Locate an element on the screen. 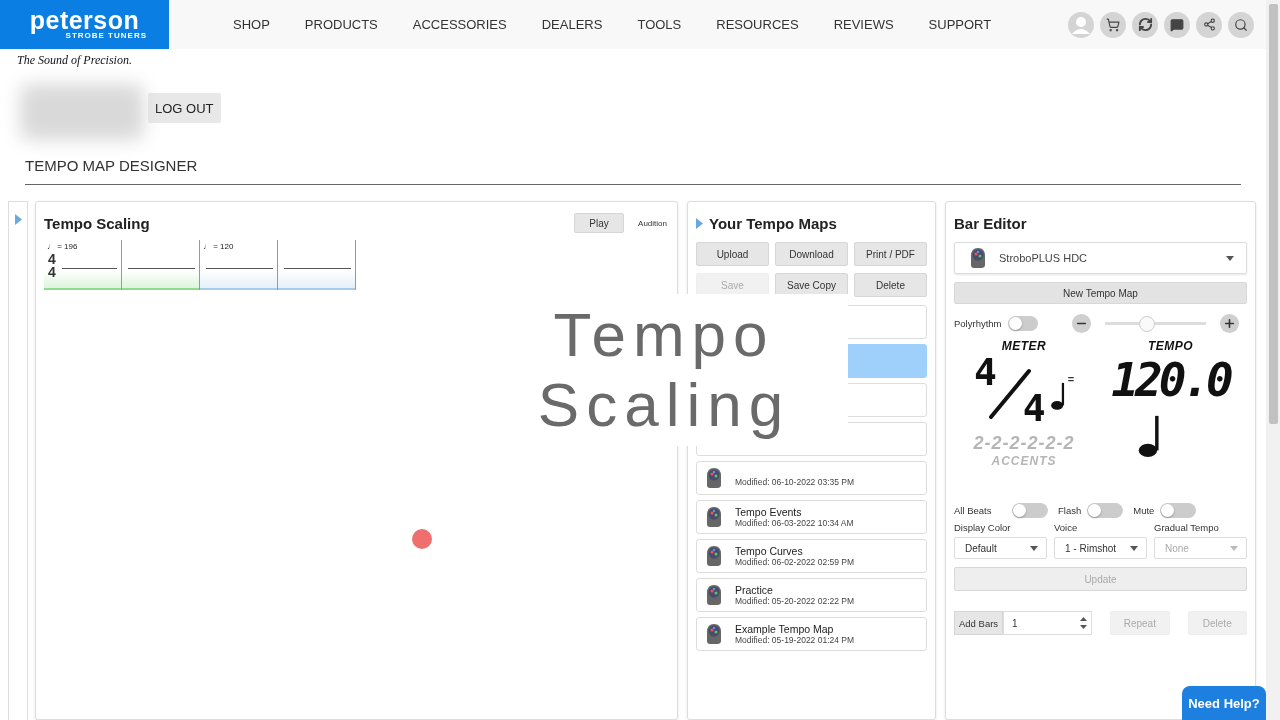 Image resolution: width=1280 pixels, height=720 pixels. select-label: Display Color is located at coordinates (983, 527).